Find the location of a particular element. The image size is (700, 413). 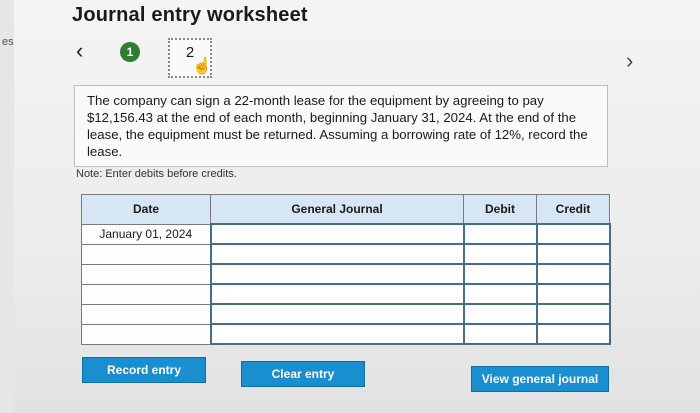

header-credit: Credit is located at coordinates (573, 209).